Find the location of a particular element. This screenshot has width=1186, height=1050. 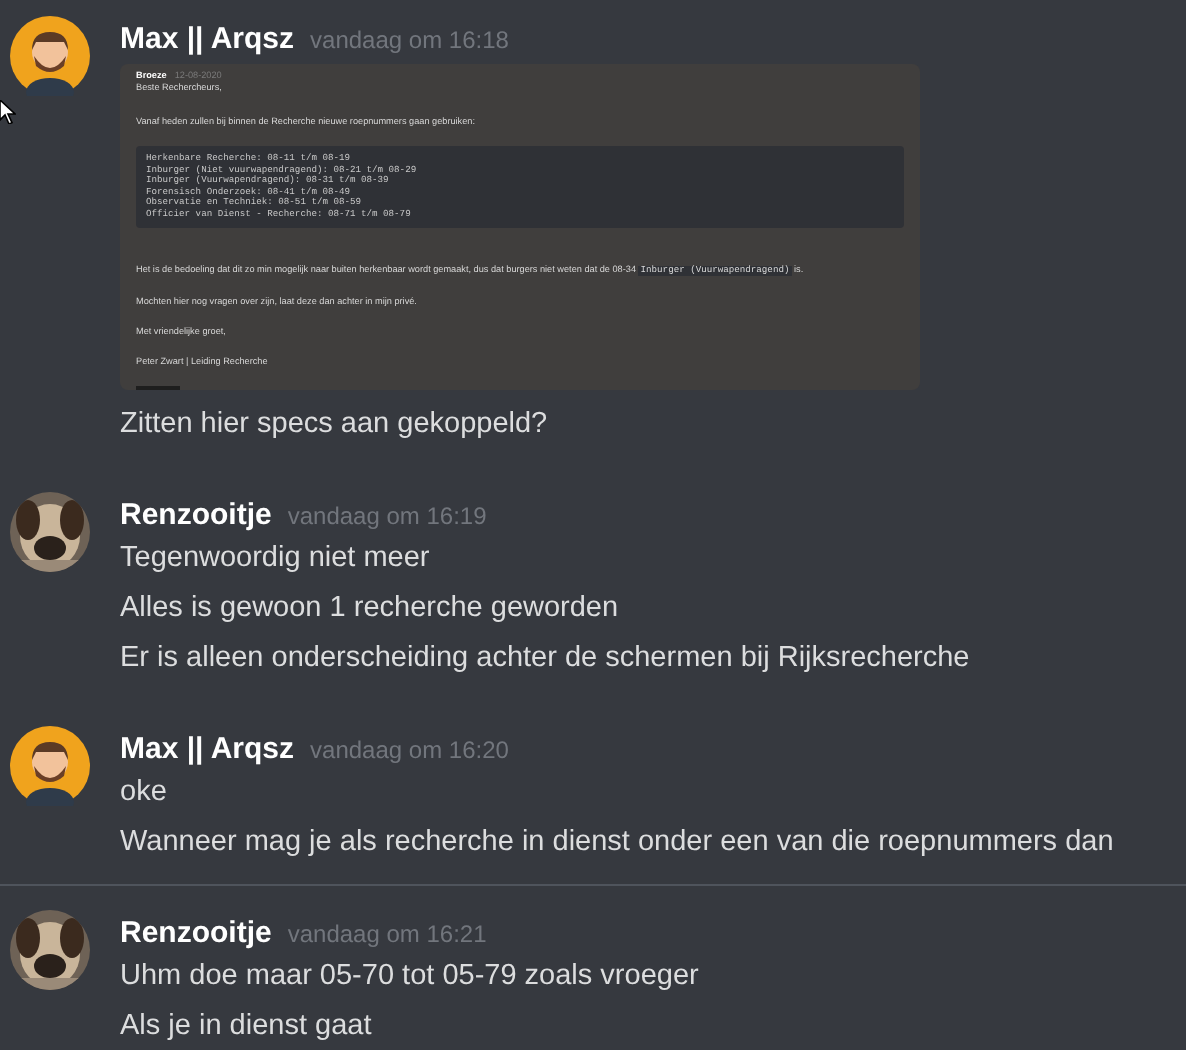

mouse-cursor-icon is located at coordinates (8, 112).